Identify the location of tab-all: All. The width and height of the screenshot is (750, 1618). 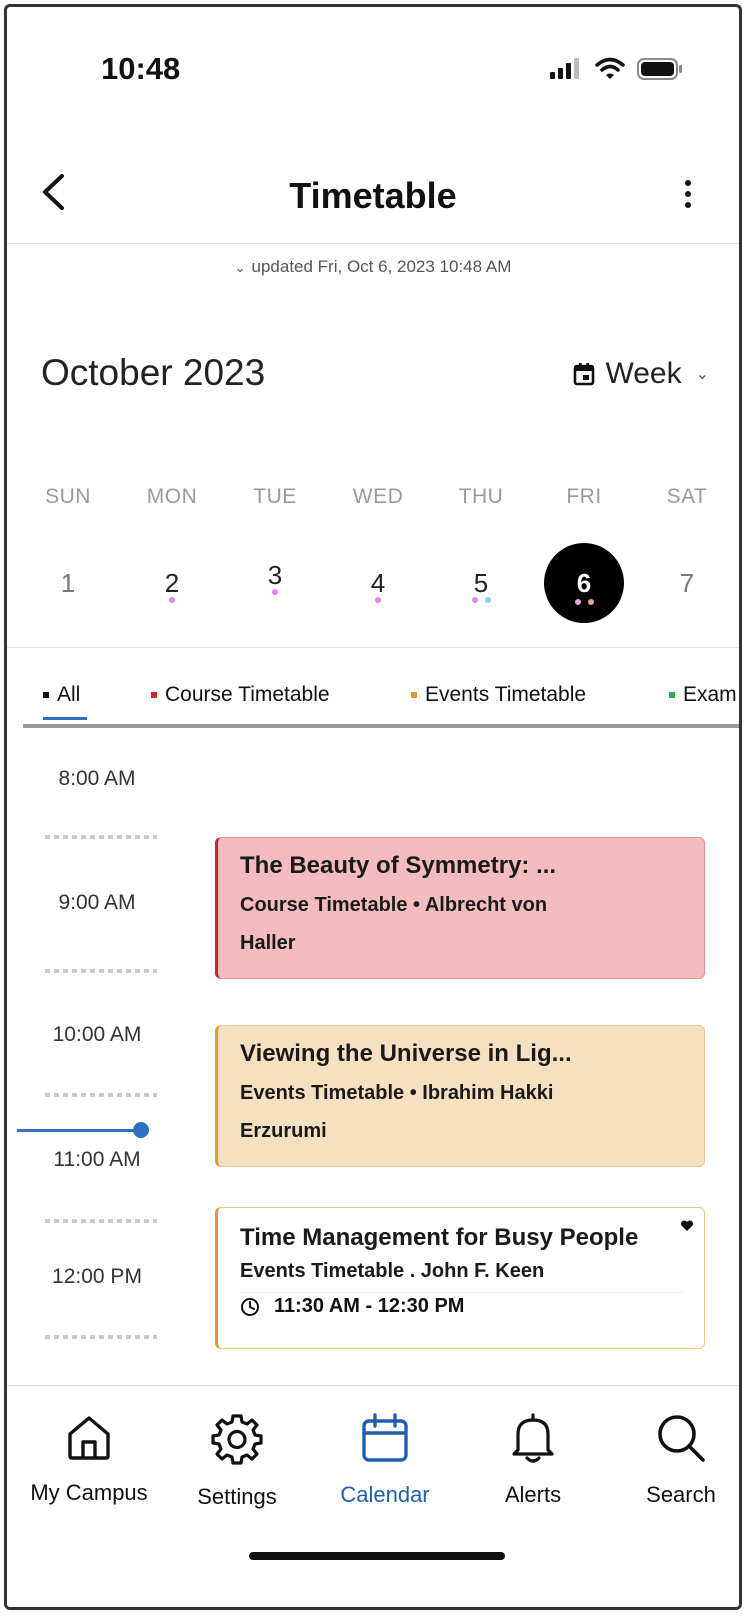
(61, 695).